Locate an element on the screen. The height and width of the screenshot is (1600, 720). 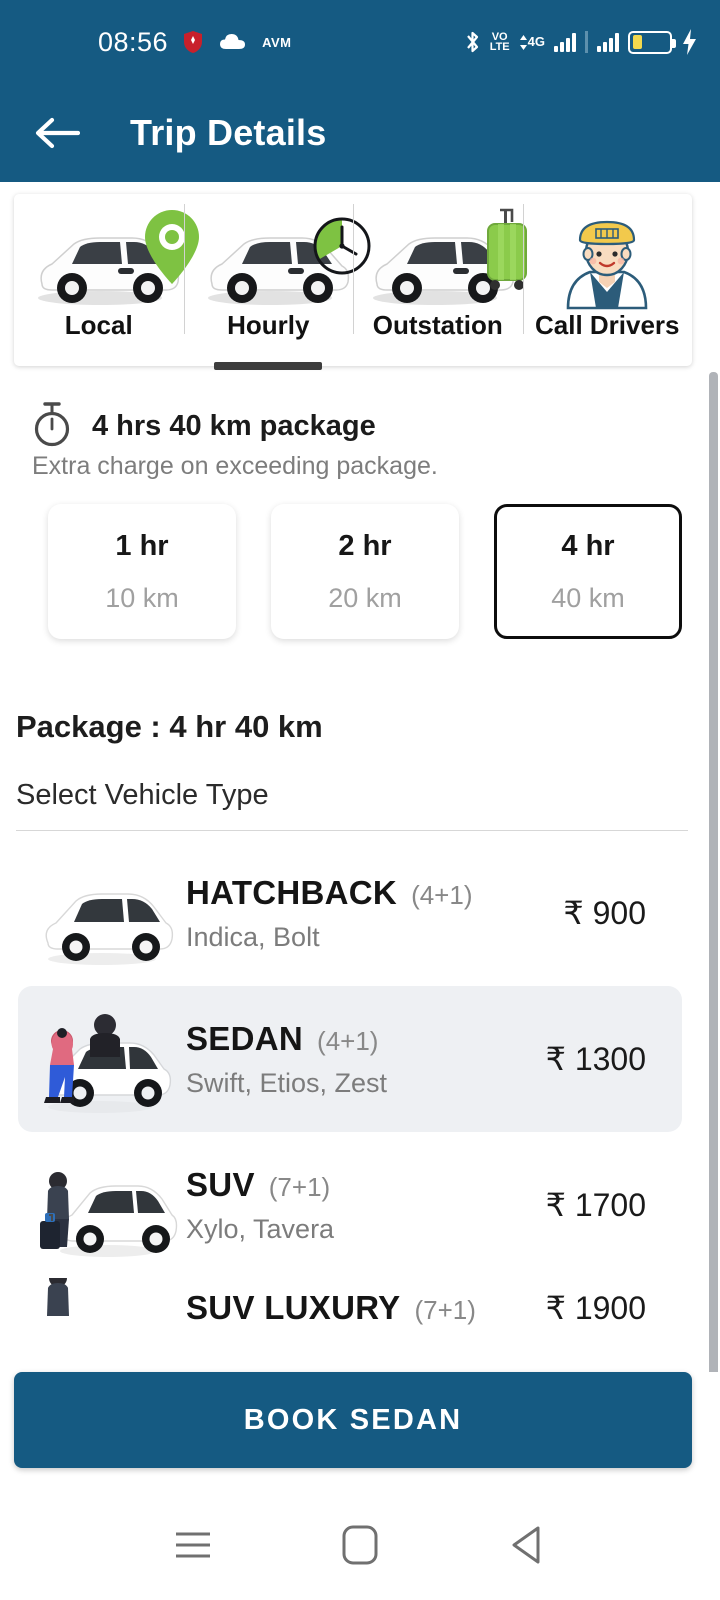
vehicle-info: SUV LUXURY (7+1) is located at coordinates (358, 1308).